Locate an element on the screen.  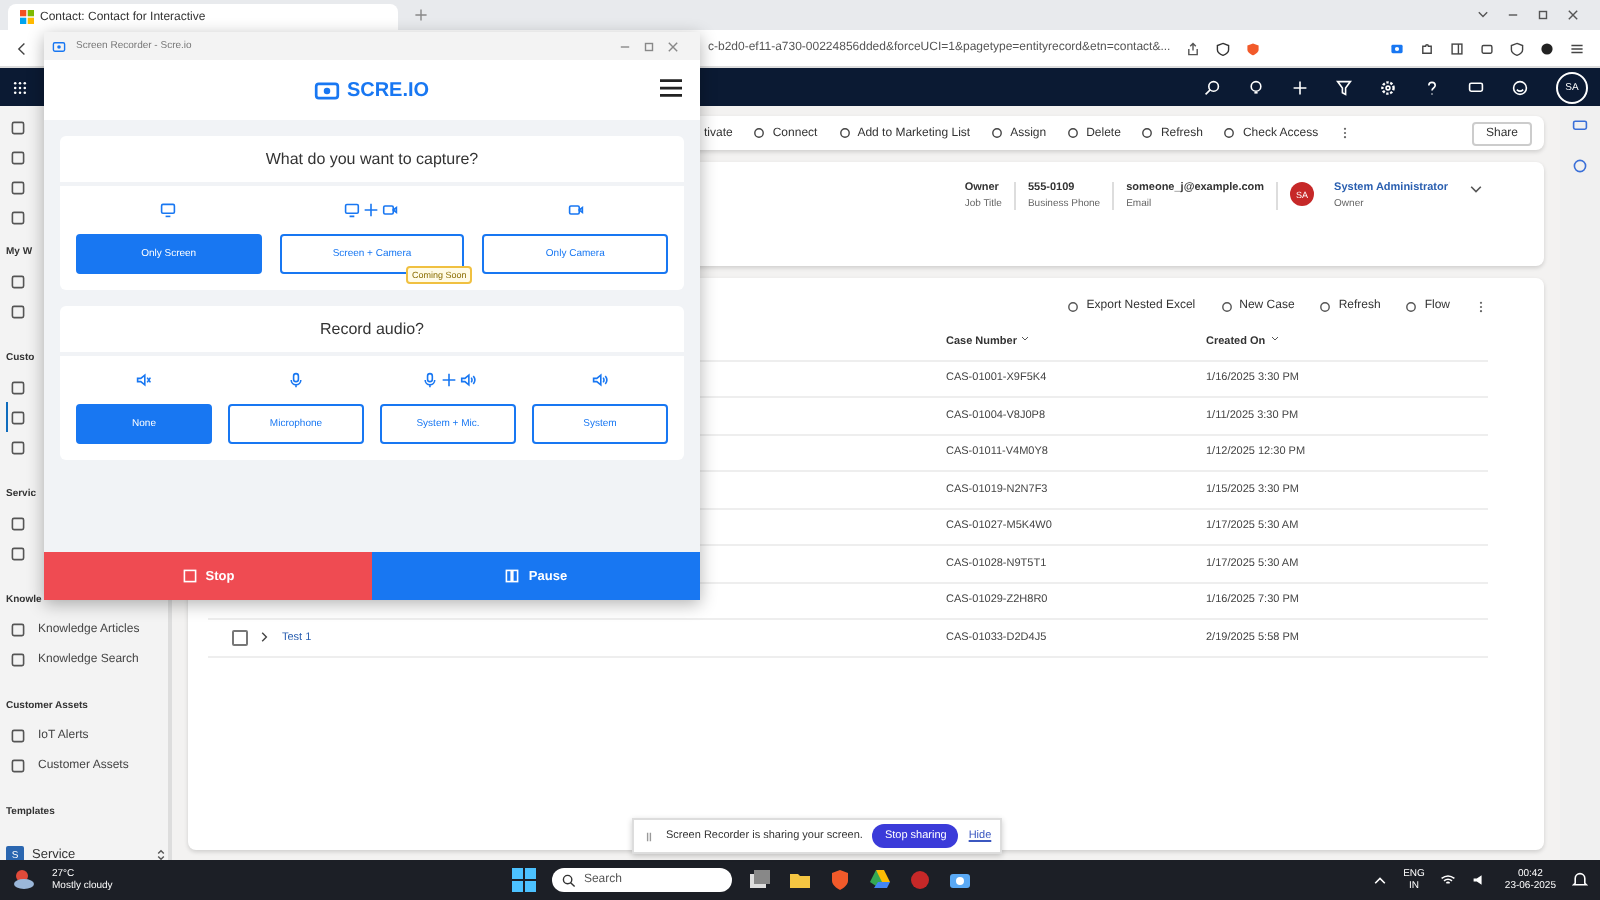
app-icon is located at coordinates (919, 880).